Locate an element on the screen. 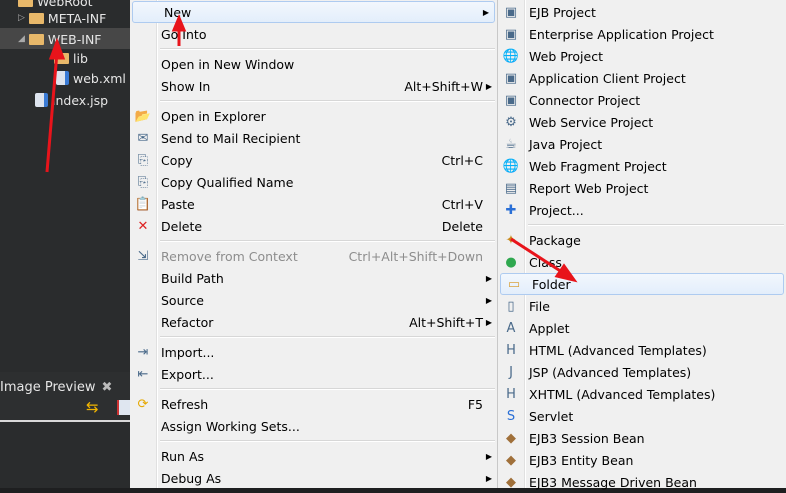  menu-item-servlet: S Servlet is located at coordinates (642, 416).